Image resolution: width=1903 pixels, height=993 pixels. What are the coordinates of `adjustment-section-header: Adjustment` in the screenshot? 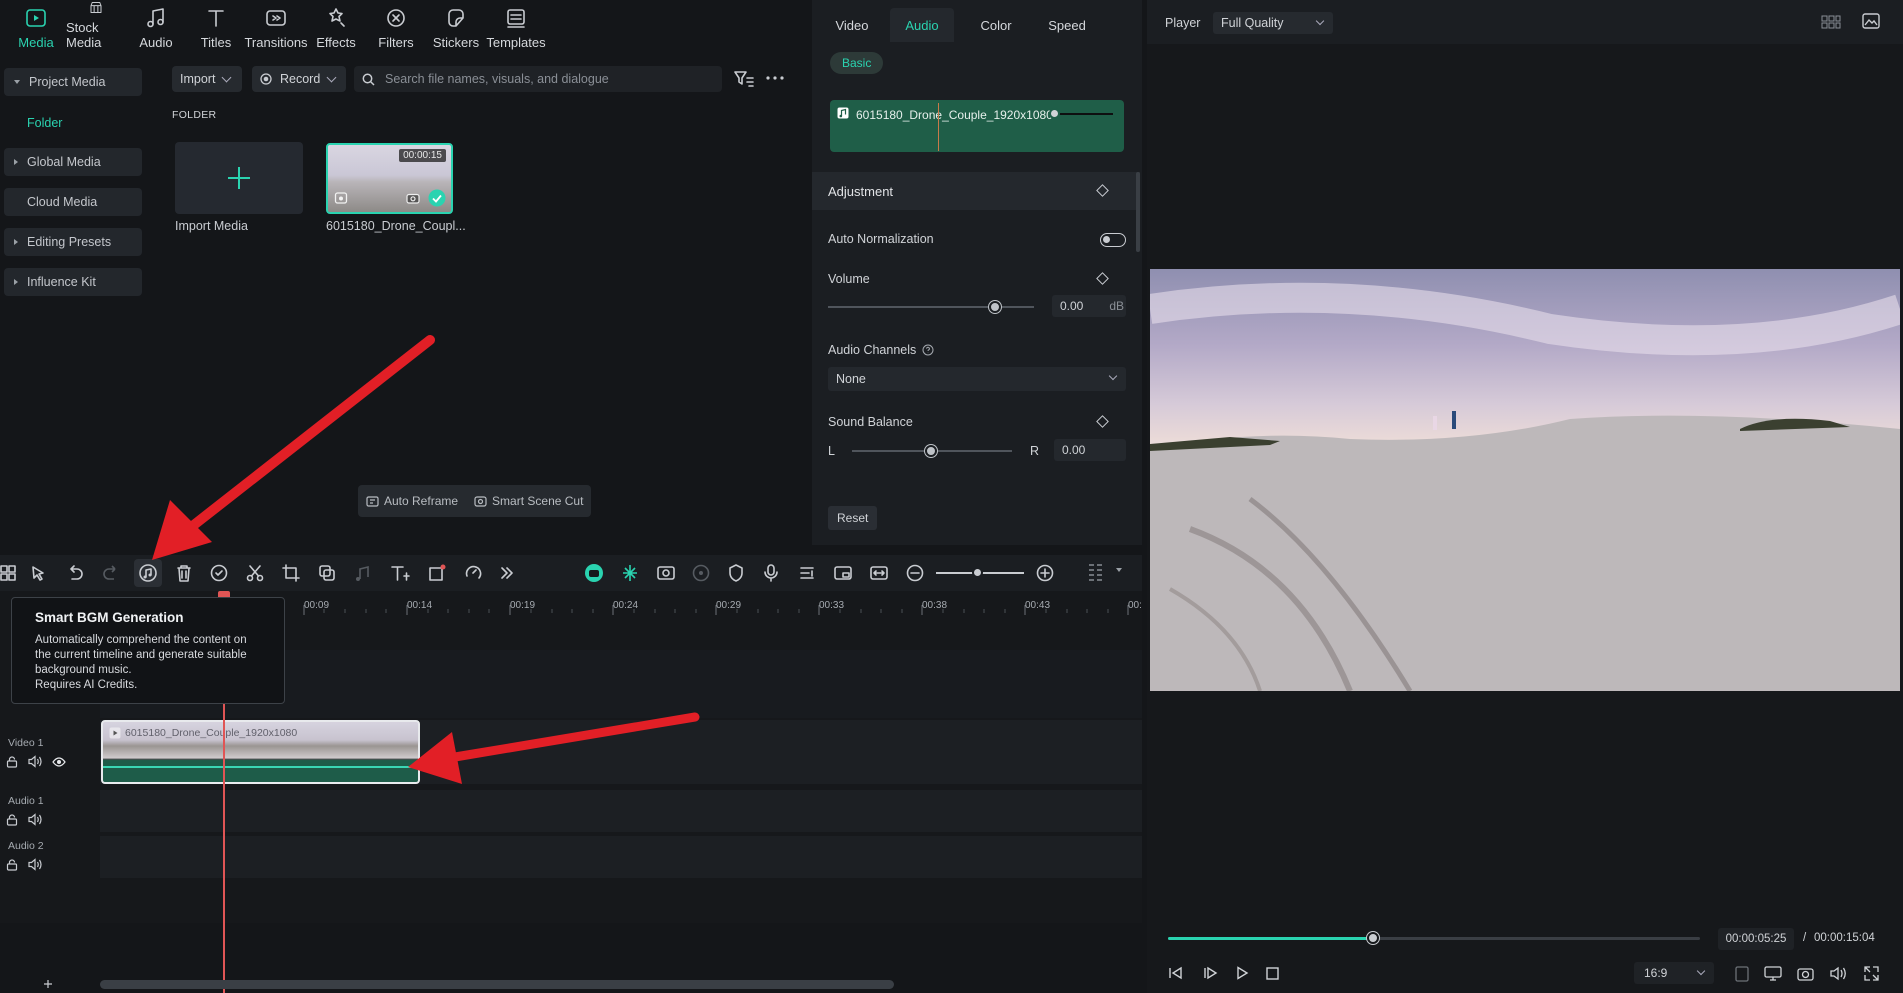 It's located at (976, 191).